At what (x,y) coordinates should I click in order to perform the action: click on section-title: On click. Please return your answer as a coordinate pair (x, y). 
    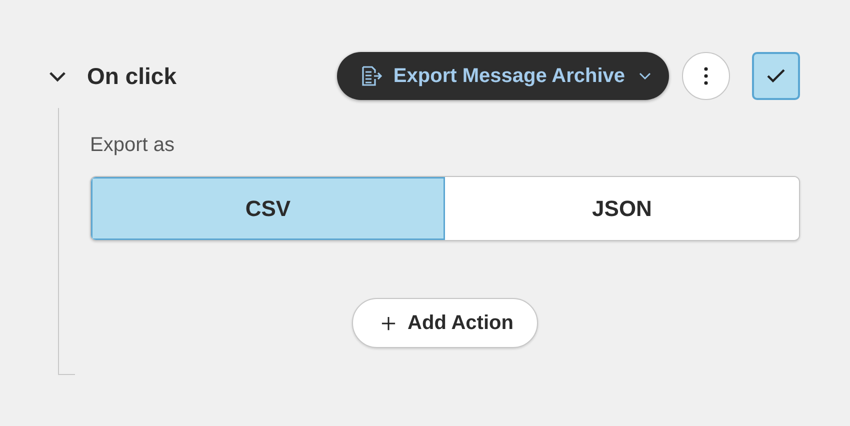
    Looking at the image, I should click on (131, 76).